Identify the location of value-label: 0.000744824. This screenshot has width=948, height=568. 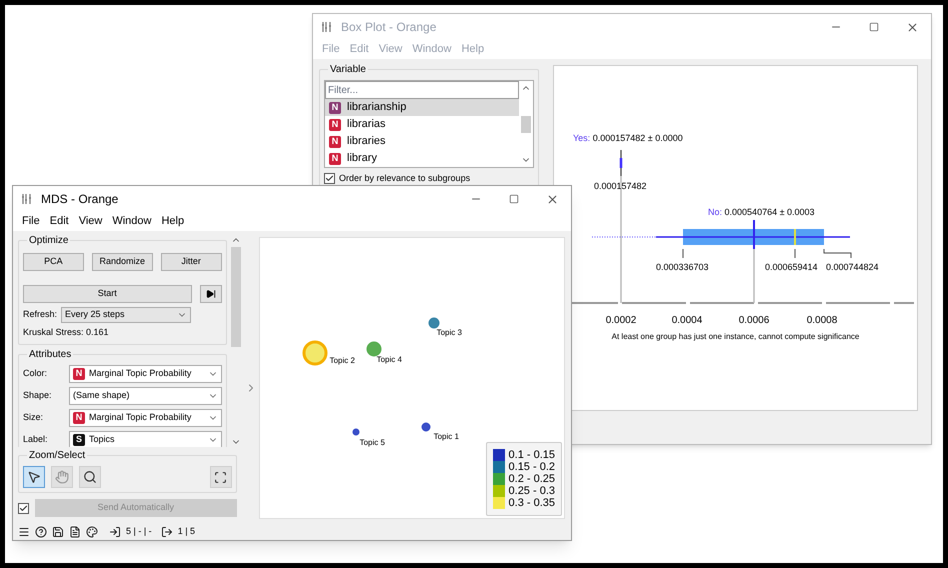
(852, 267).